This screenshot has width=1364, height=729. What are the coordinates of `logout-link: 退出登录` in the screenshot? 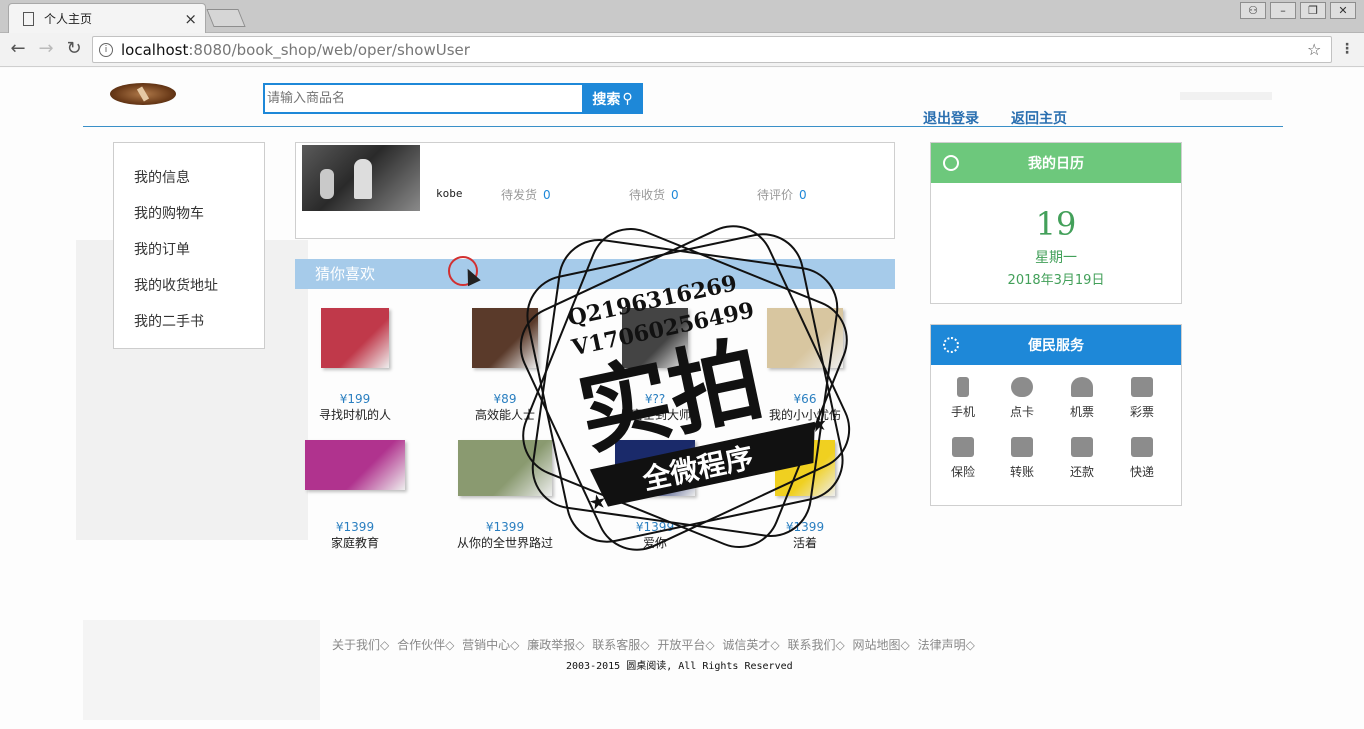 It's located at (951, 118).